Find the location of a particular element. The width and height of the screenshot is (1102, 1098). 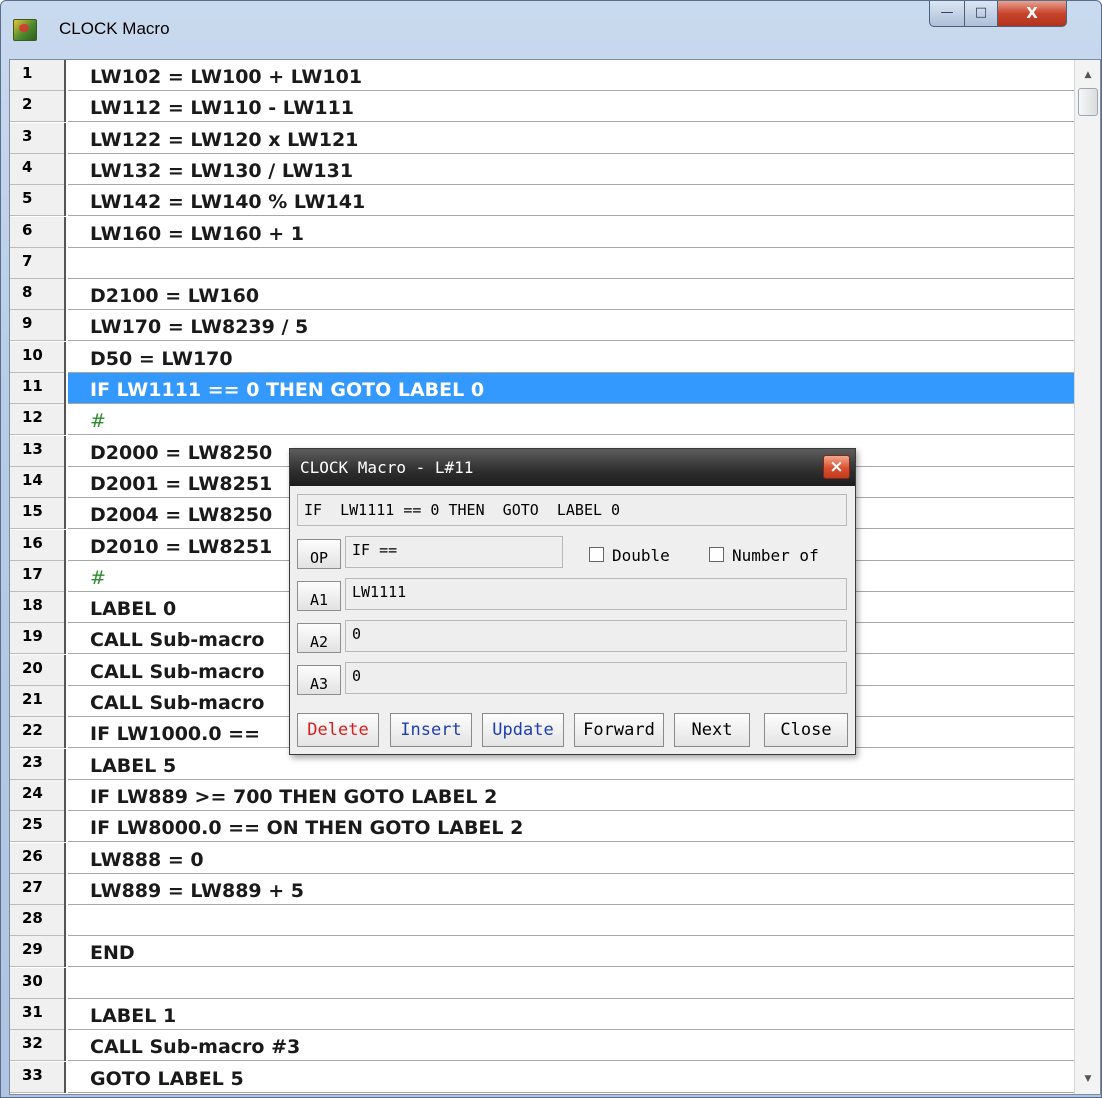

code-line: 11 IF LW1111 == 0 THEN GOTO LABEL 0 is located at coordinates (542, 388).